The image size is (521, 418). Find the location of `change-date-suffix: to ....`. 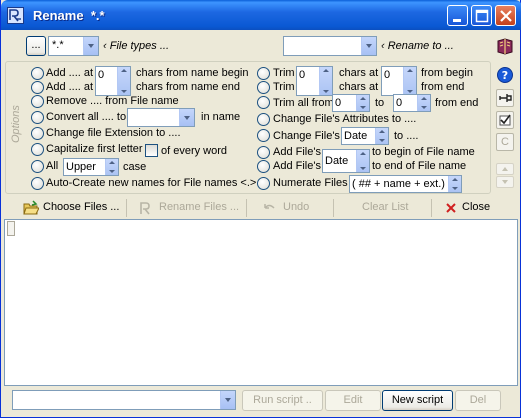

change-date-suffix: to .... is located at coordinates (406, 136).